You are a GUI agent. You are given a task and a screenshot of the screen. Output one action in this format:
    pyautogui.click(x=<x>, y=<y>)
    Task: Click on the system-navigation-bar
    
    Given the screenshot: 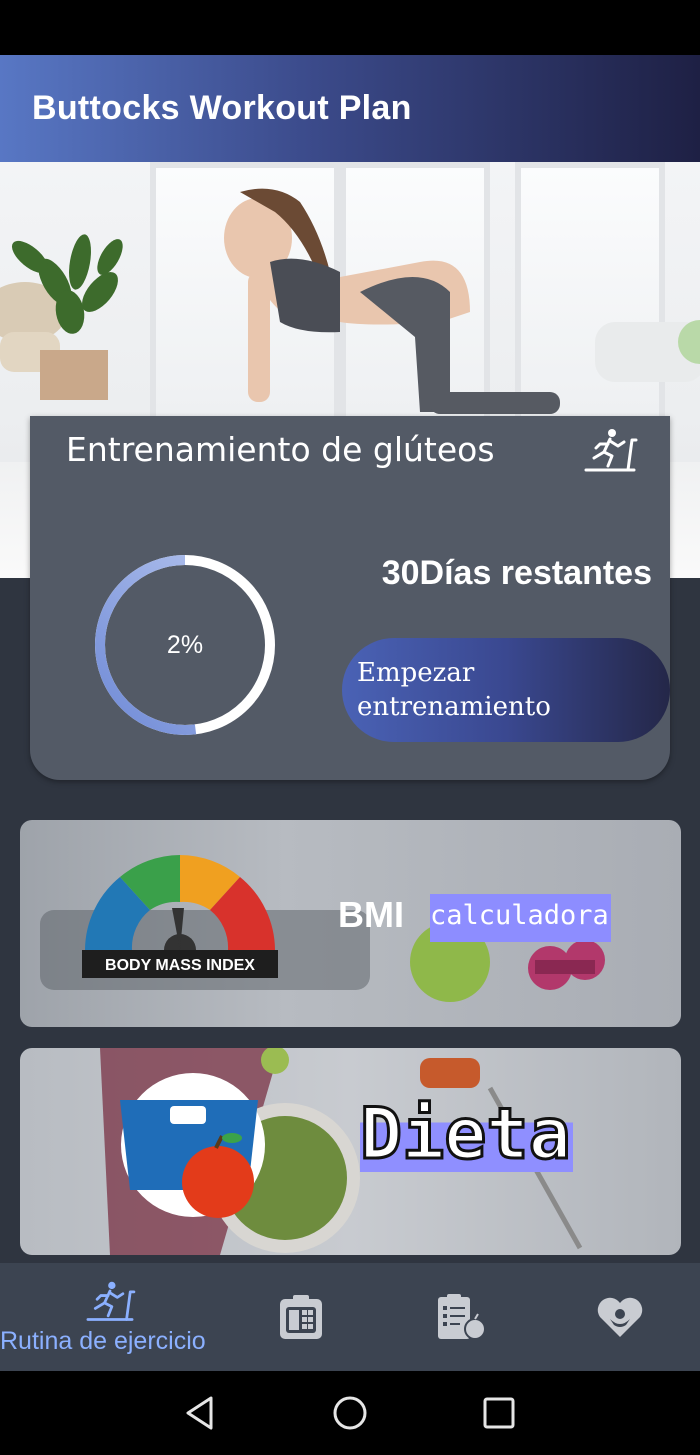 What is the action you would take?
    pyautogui.click(x=350, y=1413)
    